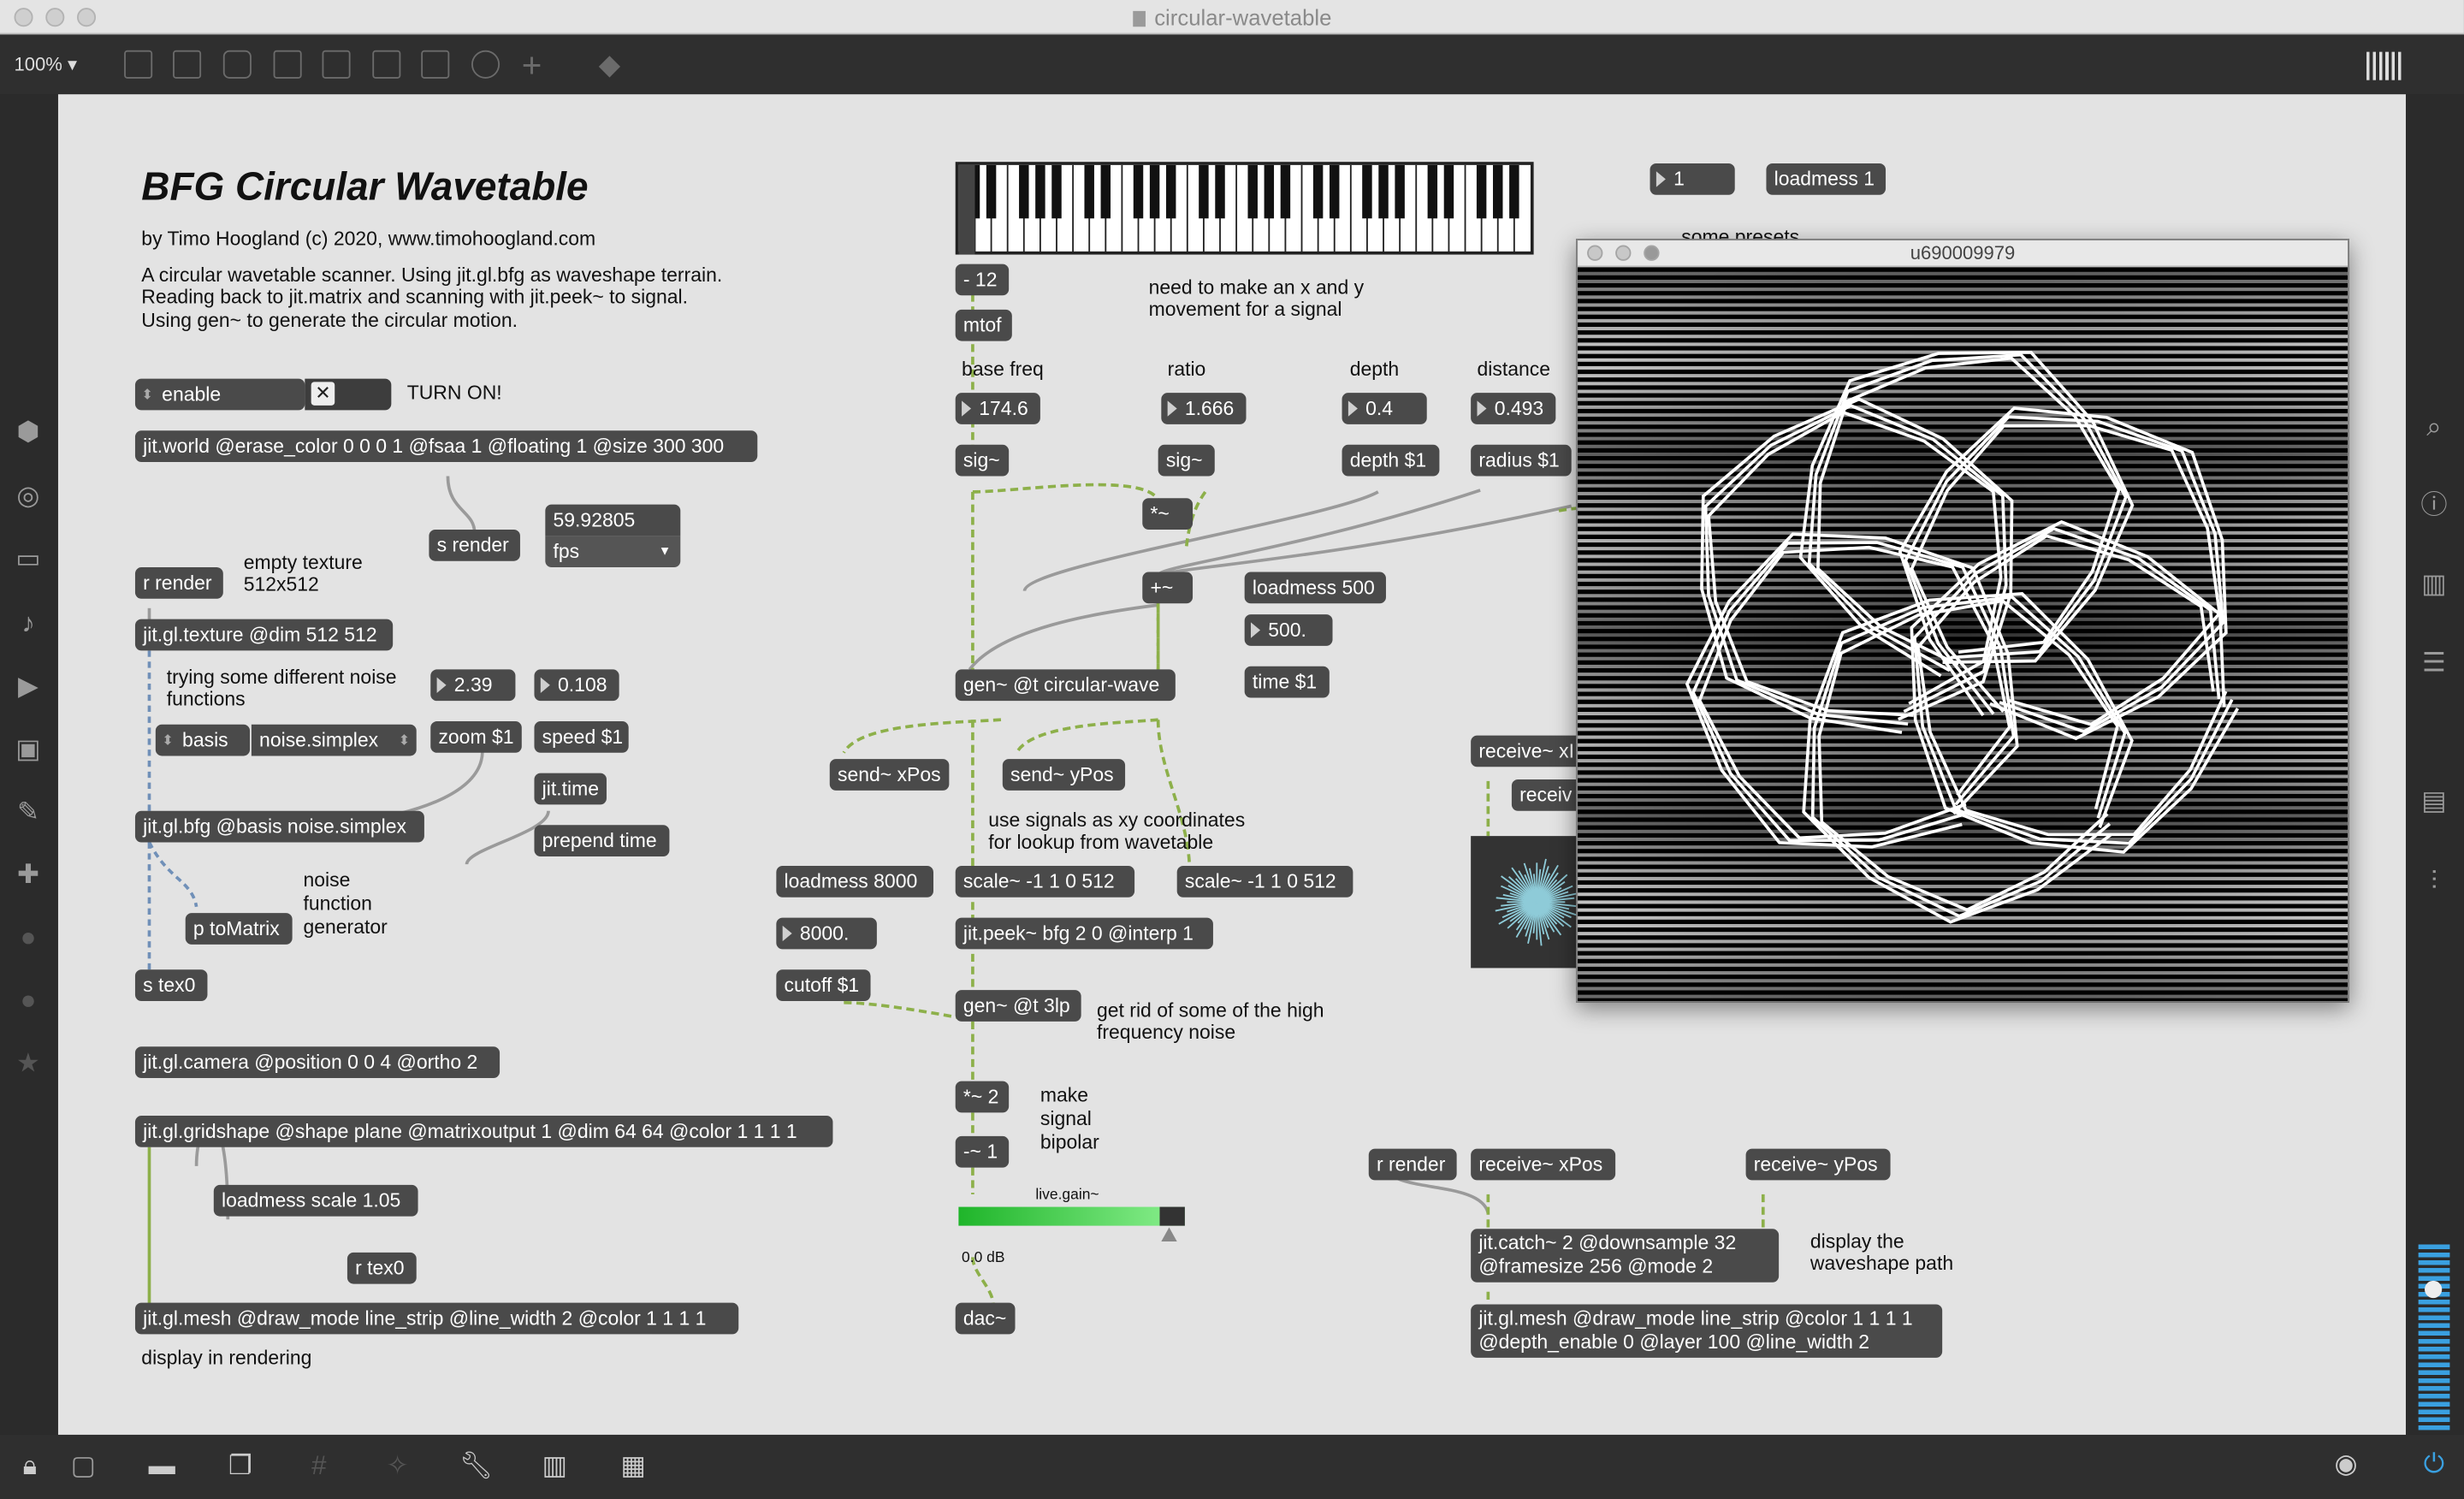  What do you see at coordinates (1521, 461) in the screenshot?
I see `radius-message: radius $1` at bounding box center [1521, 461].